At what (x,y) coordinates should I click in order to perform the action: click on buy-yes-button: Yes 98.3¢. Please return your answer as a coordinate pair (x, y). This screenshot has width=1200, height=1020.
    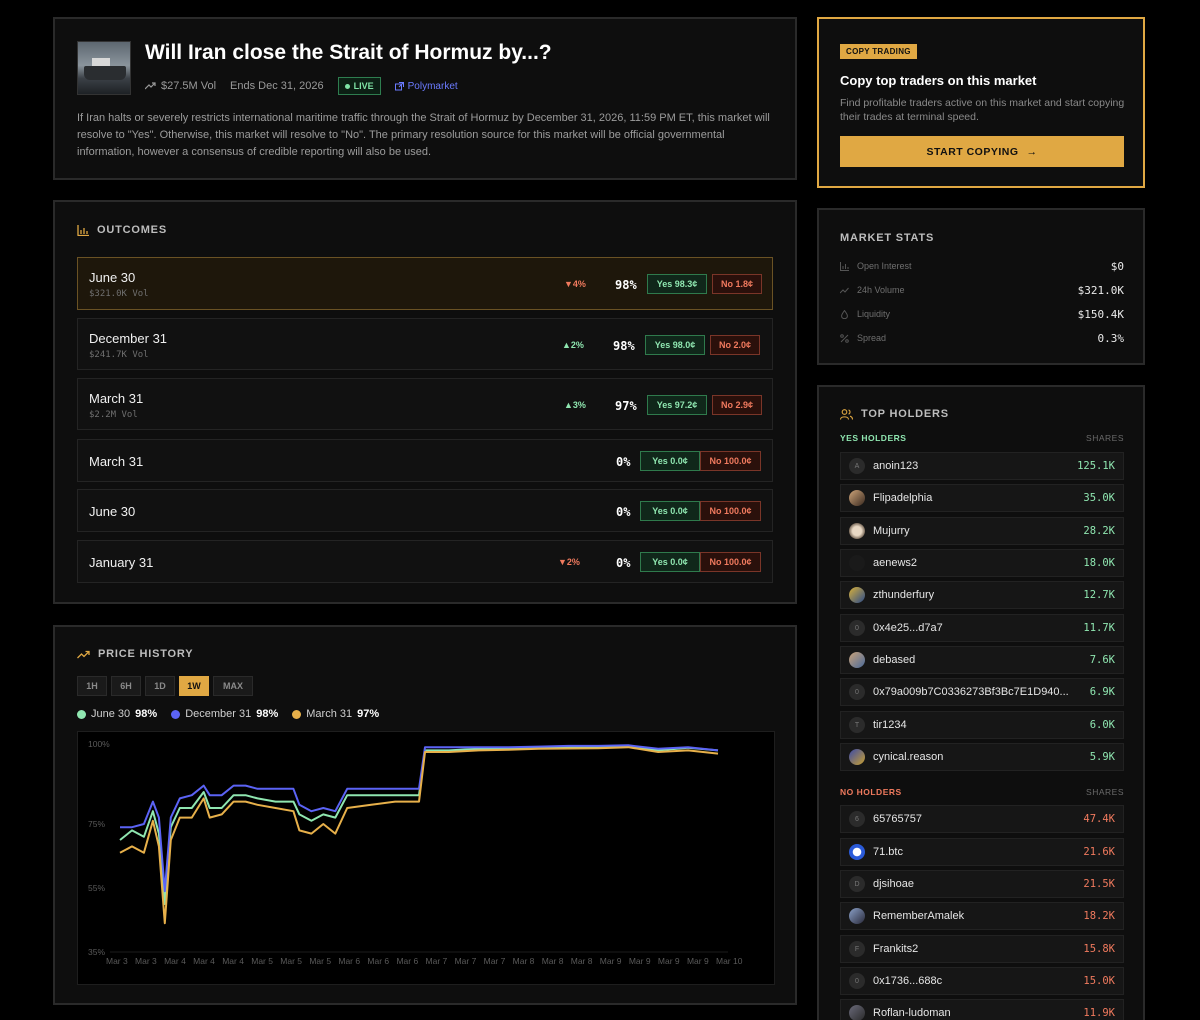
    Looking at the image, I should click on (677, 284).